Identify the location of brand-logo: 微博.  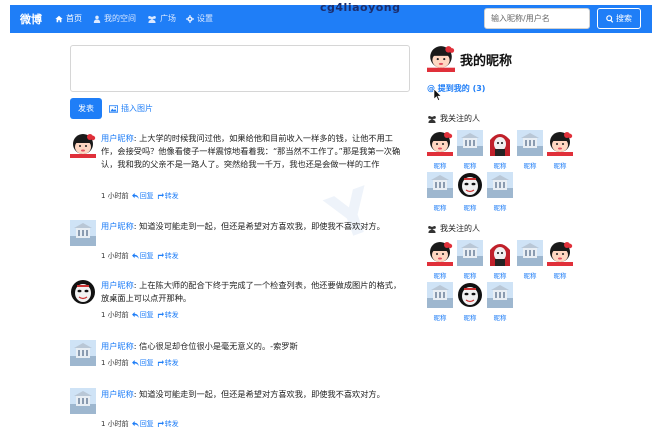
(31, 19).